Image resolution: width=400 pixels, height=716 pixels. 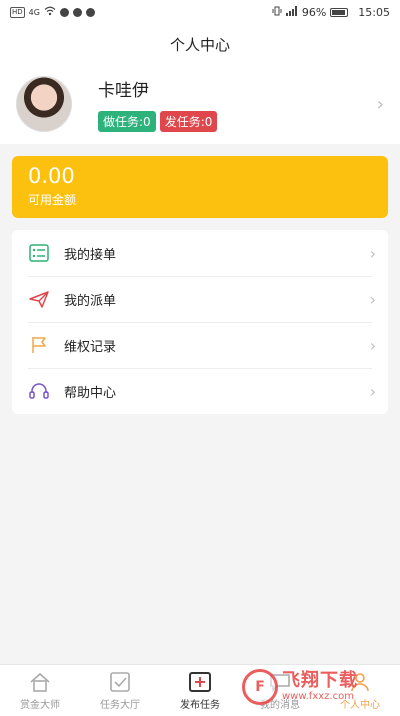 I want to click on wechat-notification-icon, so click(x=90, y=12).